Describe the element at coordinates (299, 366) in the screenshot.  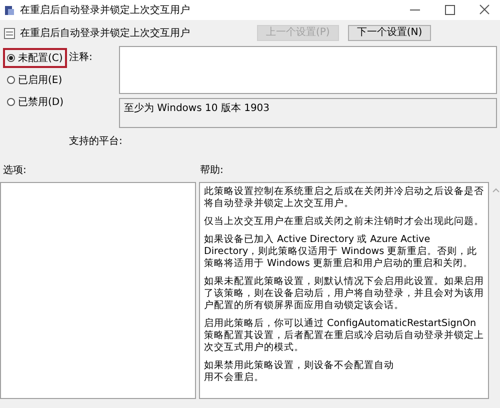
I see `help-text: 如果禁用此策略设置，则设备不会配置自动` at that location.